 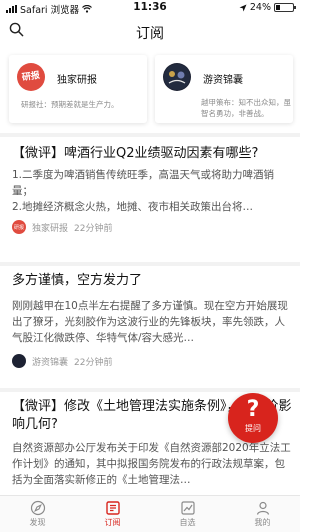 What do you see at coordinates (78, 89) in the screenshot?
I see `subscription-card-research: 研报 独家研报 研报社：预期差就是生产力。` at bounding box center [78, 89].